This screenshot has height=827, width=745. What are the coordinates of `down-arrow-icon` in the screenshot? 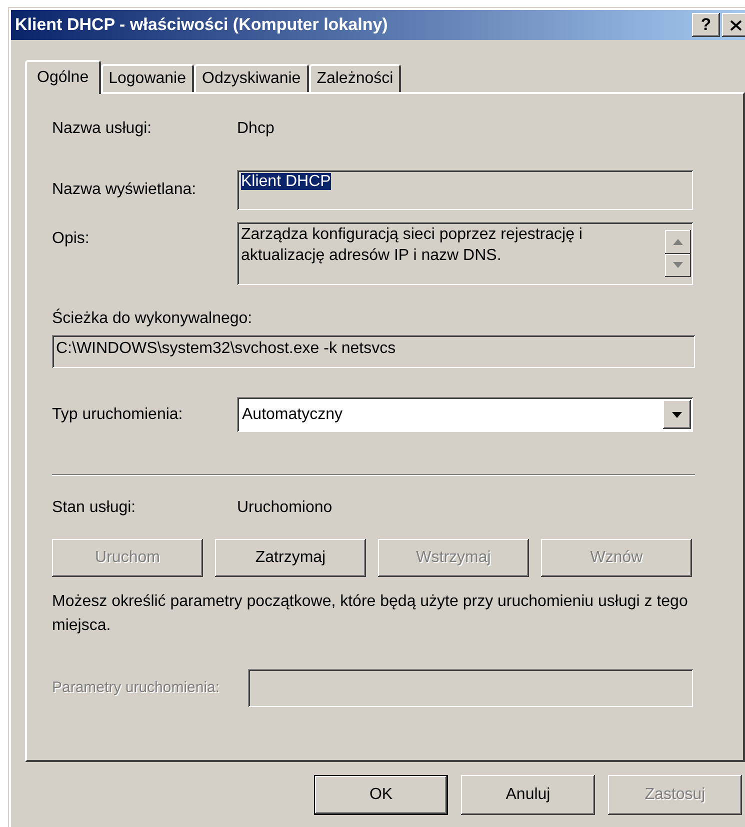 It's located at (678, 265).